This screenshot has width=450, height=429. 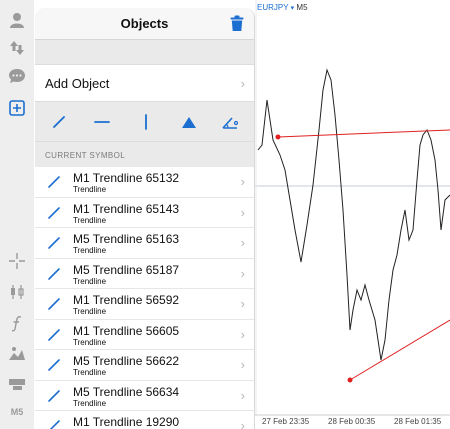 I want to click on trendline-lower, so click(x=399, y=350).